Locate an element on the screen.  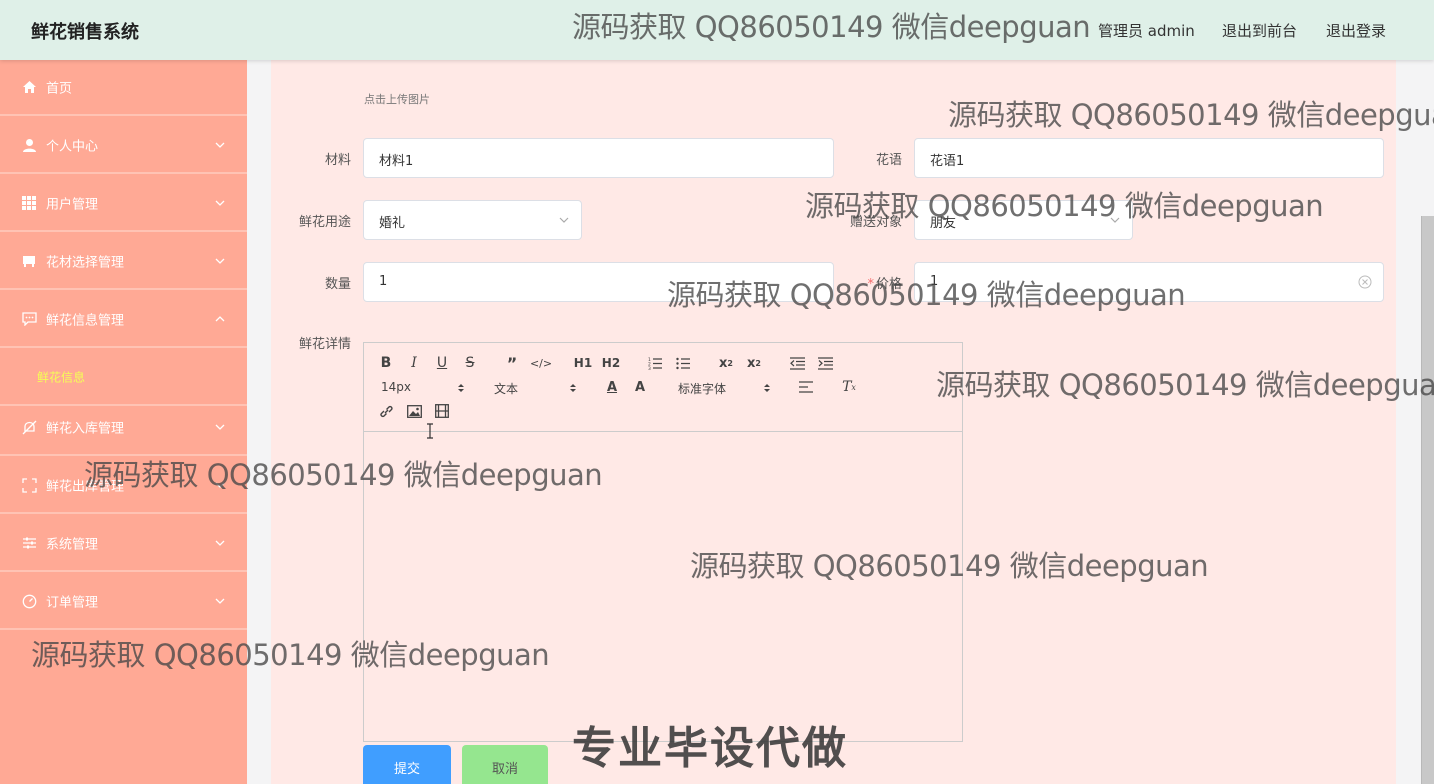
clear-icon is located at coordinates (1365, 282).